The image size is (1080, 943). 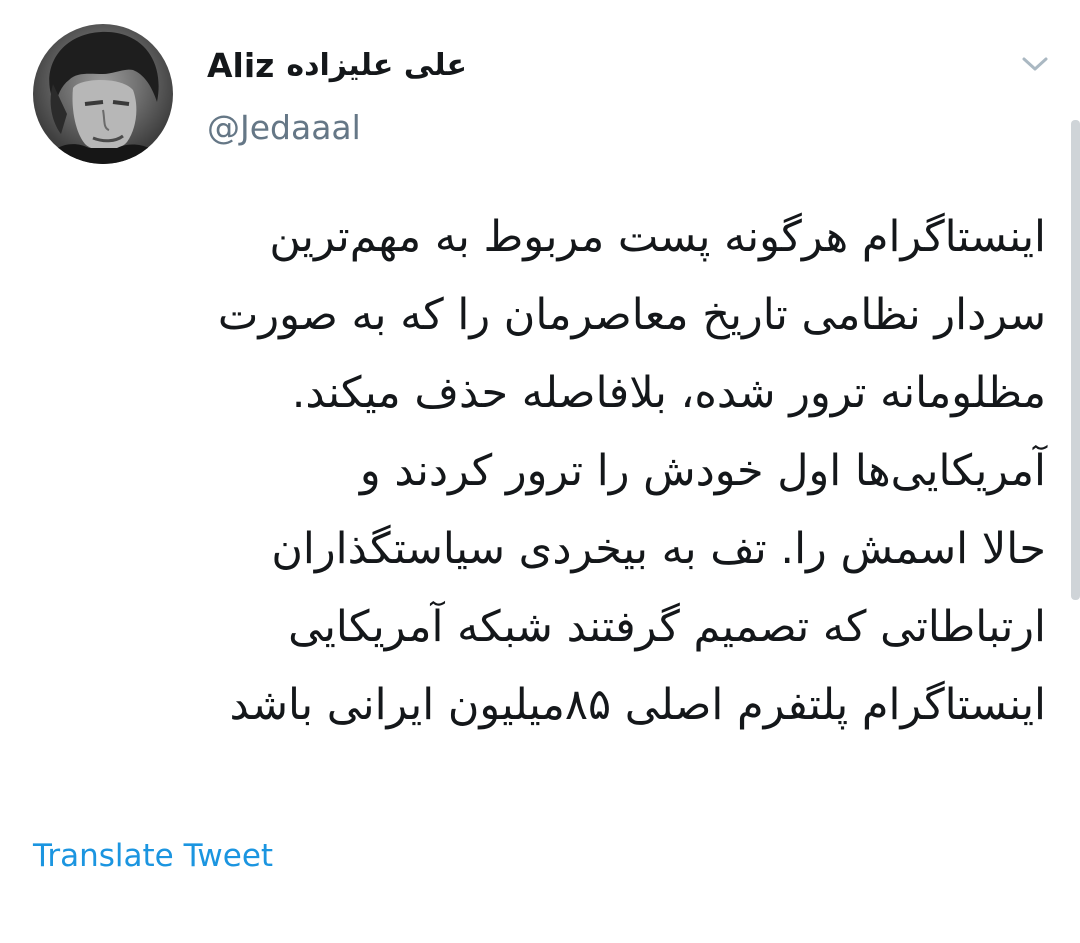 I want to click on display-name-latin: Aliz, so click(x=240, y=65).